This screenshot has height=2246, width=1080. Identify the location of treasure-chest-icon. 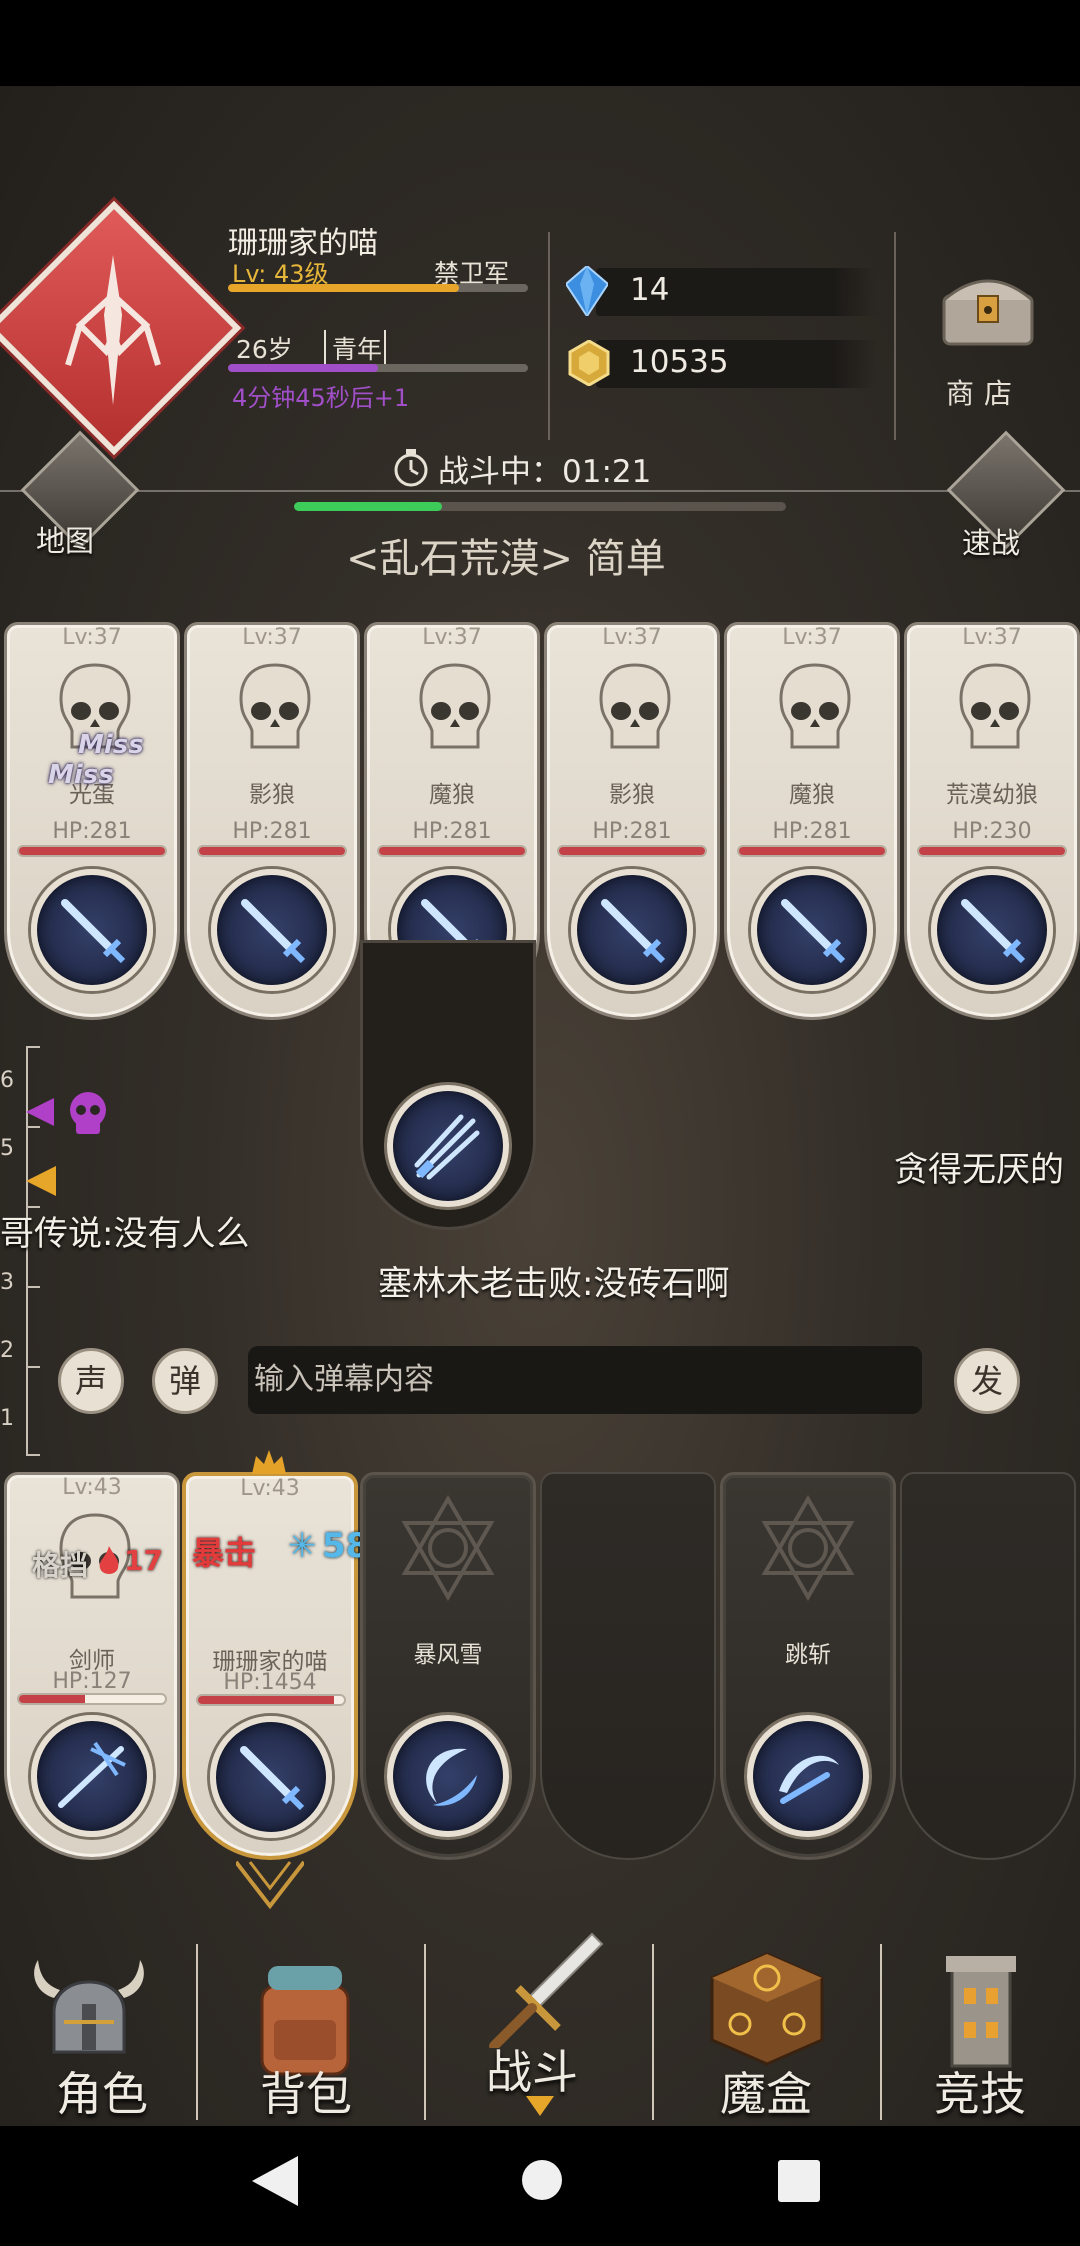
(988, 307).